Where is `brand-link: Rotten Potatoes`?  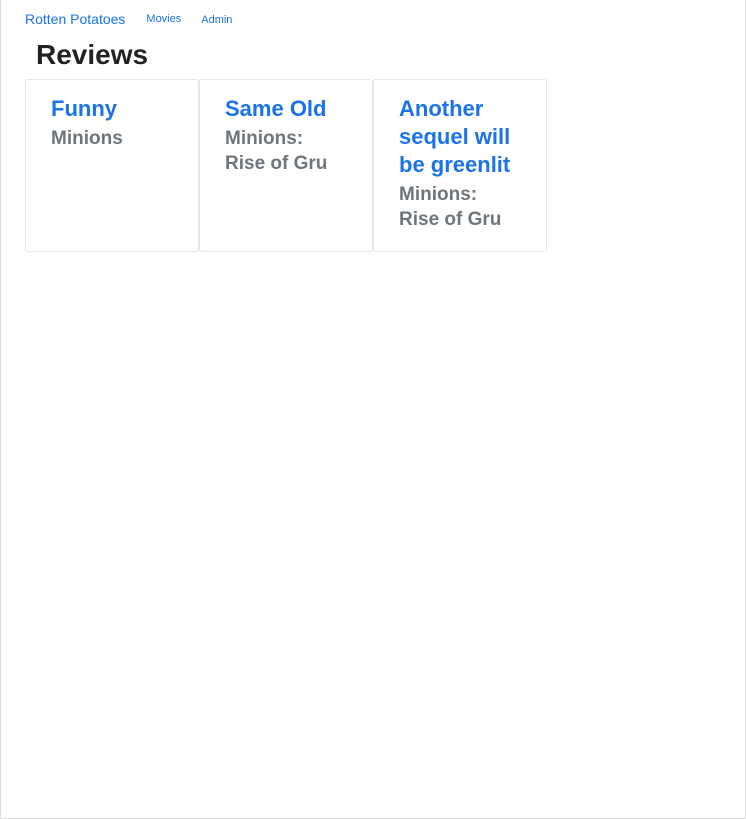 brand-link: Rotten Potatoes is located at coordinates (75, 19).